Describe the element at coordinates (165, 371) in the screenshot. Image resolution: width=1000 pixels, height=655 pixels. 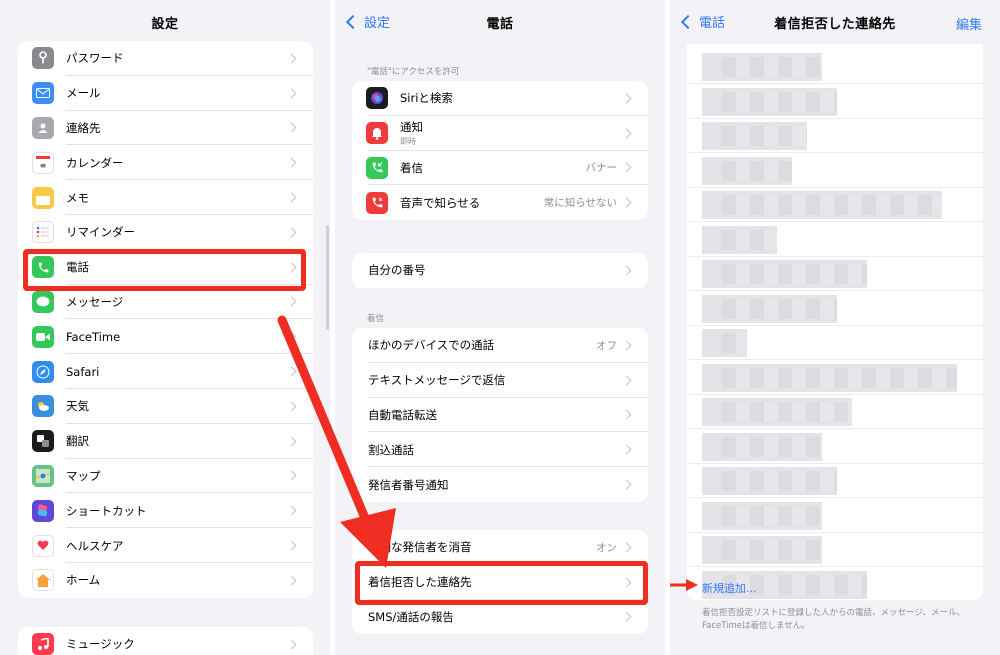
I see `settings-item: Safari` at that location.